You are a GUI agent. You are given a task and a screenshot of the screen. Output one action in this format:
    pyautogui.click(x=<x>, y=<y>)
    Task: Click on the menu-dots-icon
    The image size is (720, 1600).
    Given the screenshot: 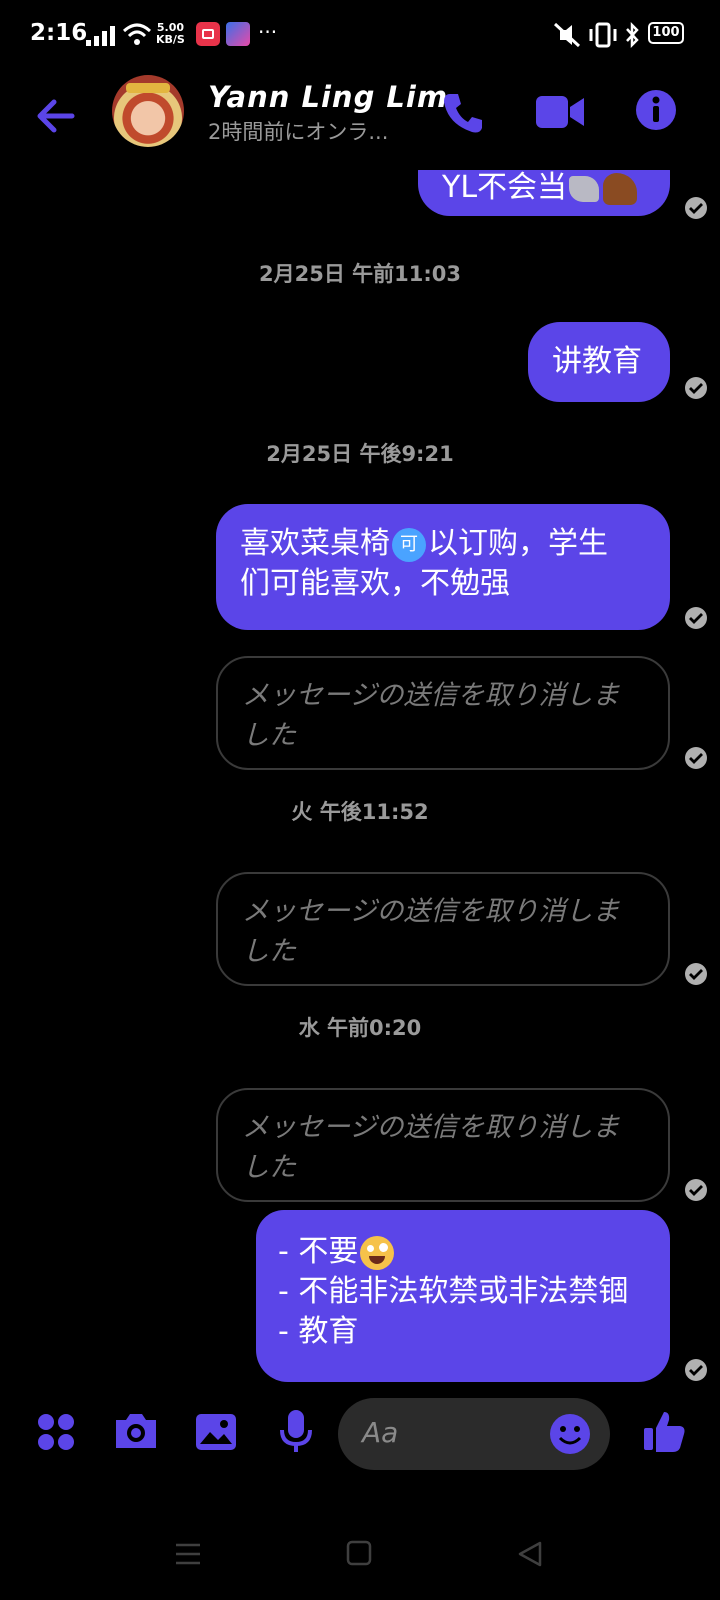 What is the action you would take?
    pyautogui.click(x=56, y=1432)
    